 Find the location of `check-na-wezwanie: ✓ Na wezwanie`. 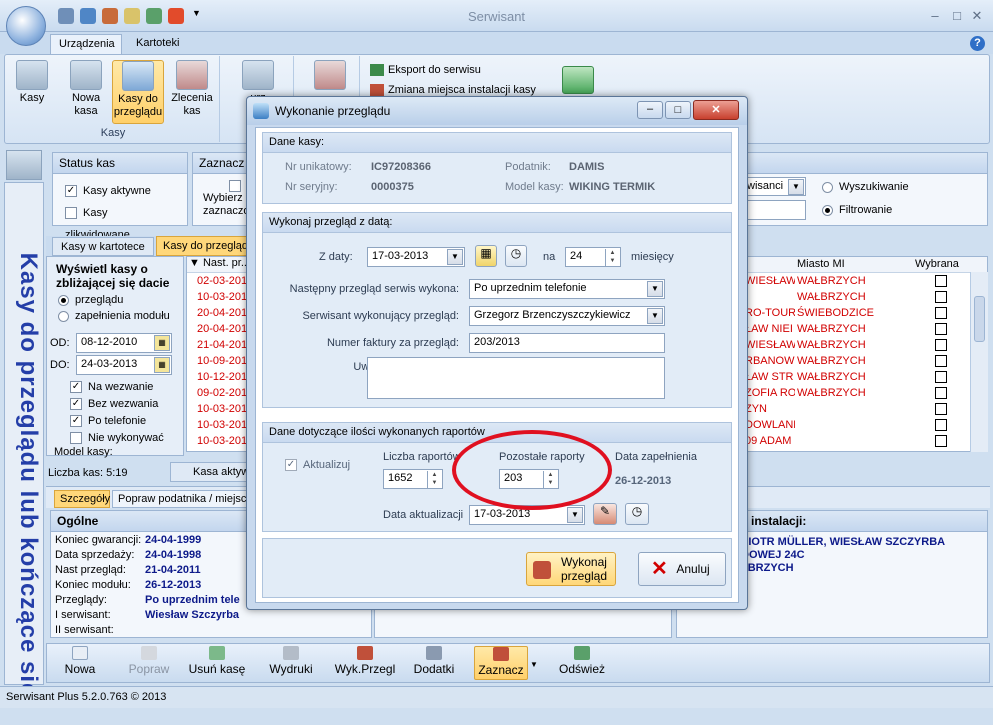

check-na-wezwanie: ✓ Na wezwanie is located at coordinates (117, 387).